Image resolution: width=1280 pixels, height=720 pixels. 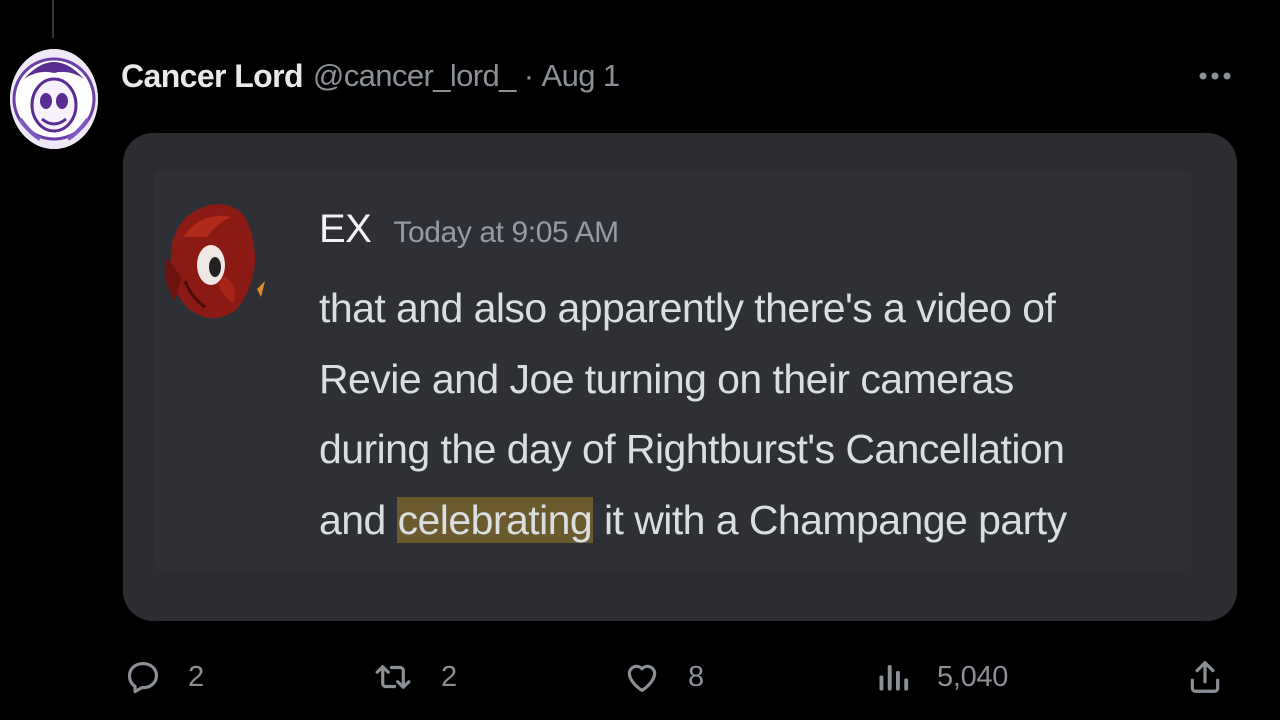 What do you see at coordinates (495, 519) in the screenshot?
I see `highlighted-word: celebrating` at bounding box center [495, 519].